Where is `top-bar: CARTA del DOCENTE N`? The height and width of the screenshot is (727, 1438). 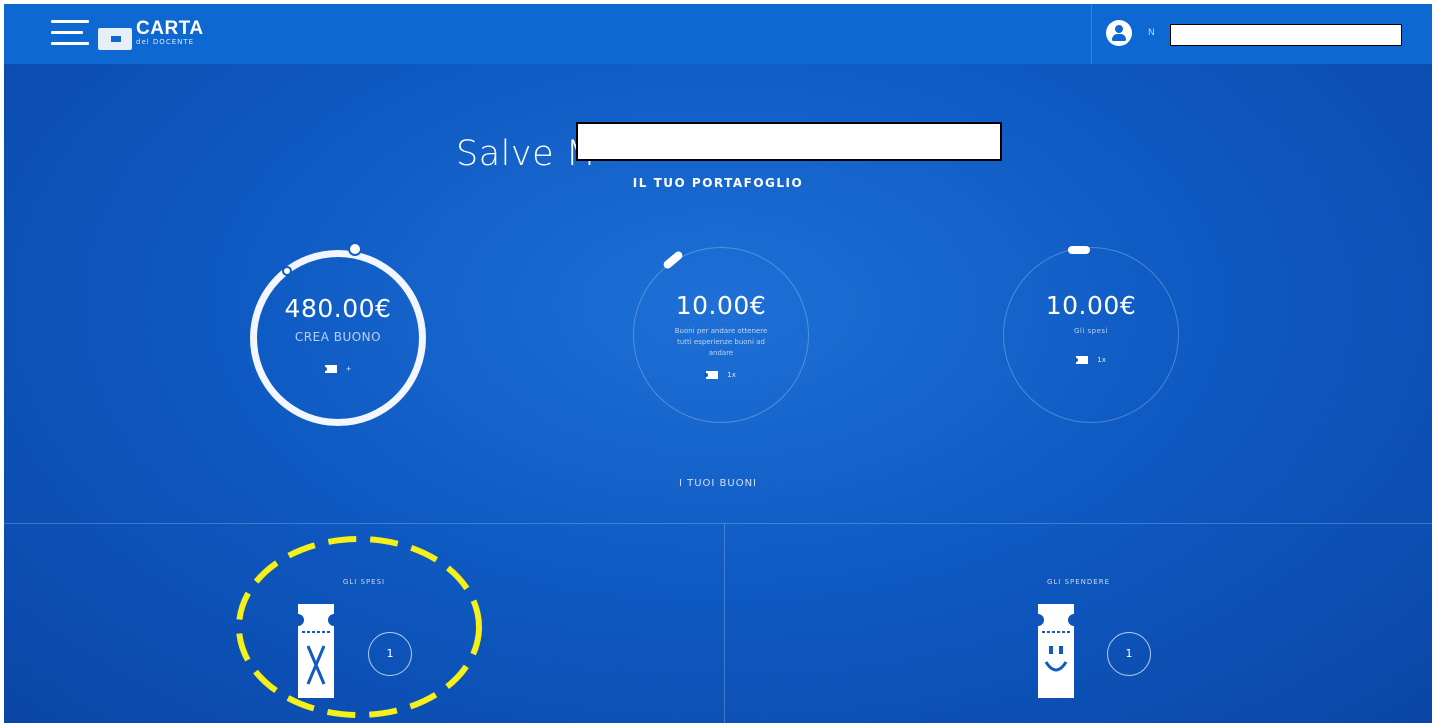
top-bar: CARTA del DOCENTE N is located at coordinates (718, 34).